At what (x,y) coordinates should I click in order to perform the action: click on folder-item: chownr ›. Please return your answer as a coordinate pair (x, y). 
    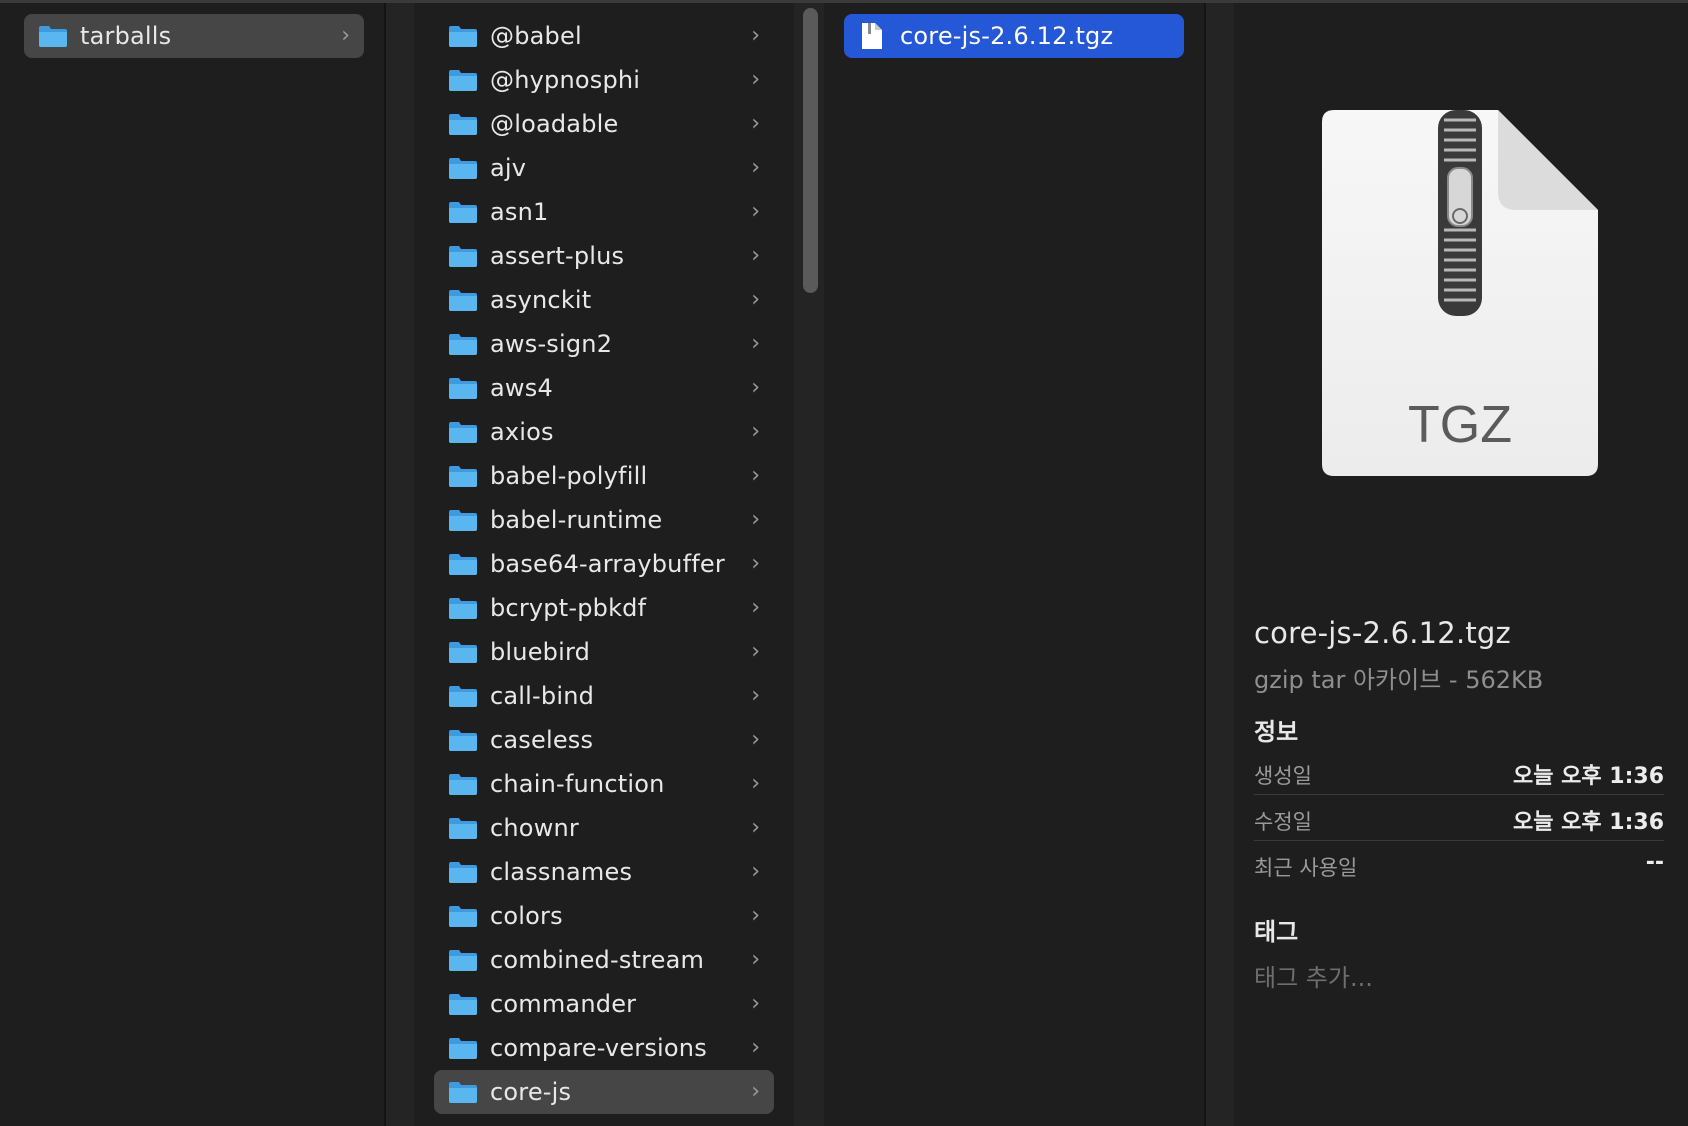
    Looking at the image, I should click on (604, 828).